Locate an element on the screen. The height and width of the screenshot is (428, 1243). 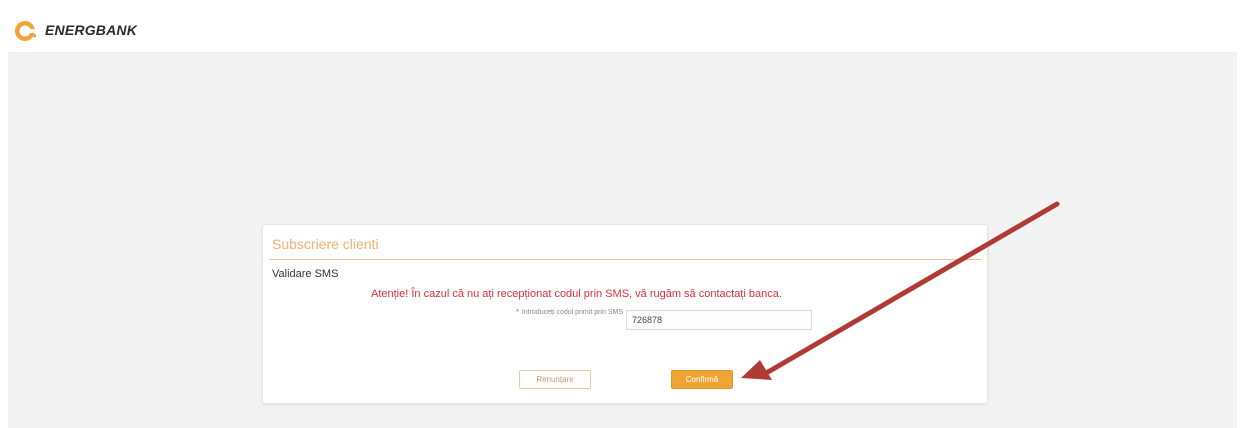
required-mark: * is located at coordinates (517, 312).